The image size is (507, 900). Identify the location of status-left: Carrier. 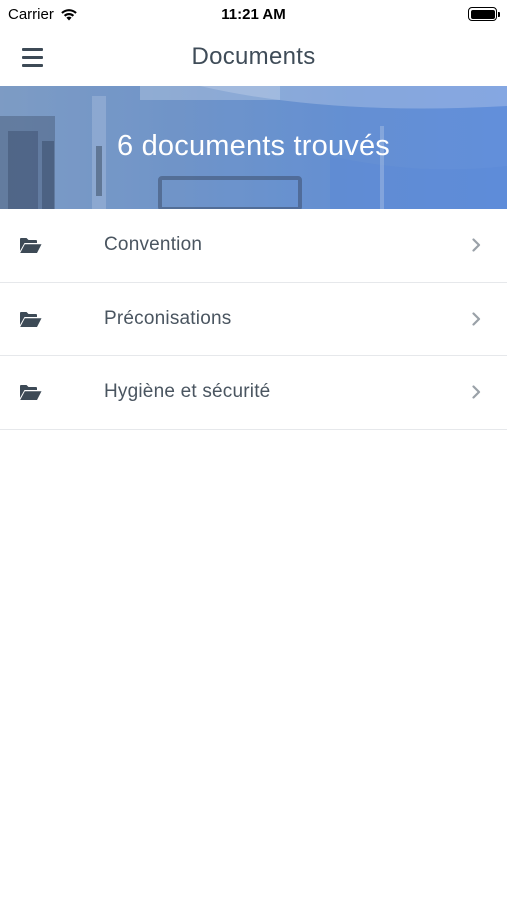
(43, 14).